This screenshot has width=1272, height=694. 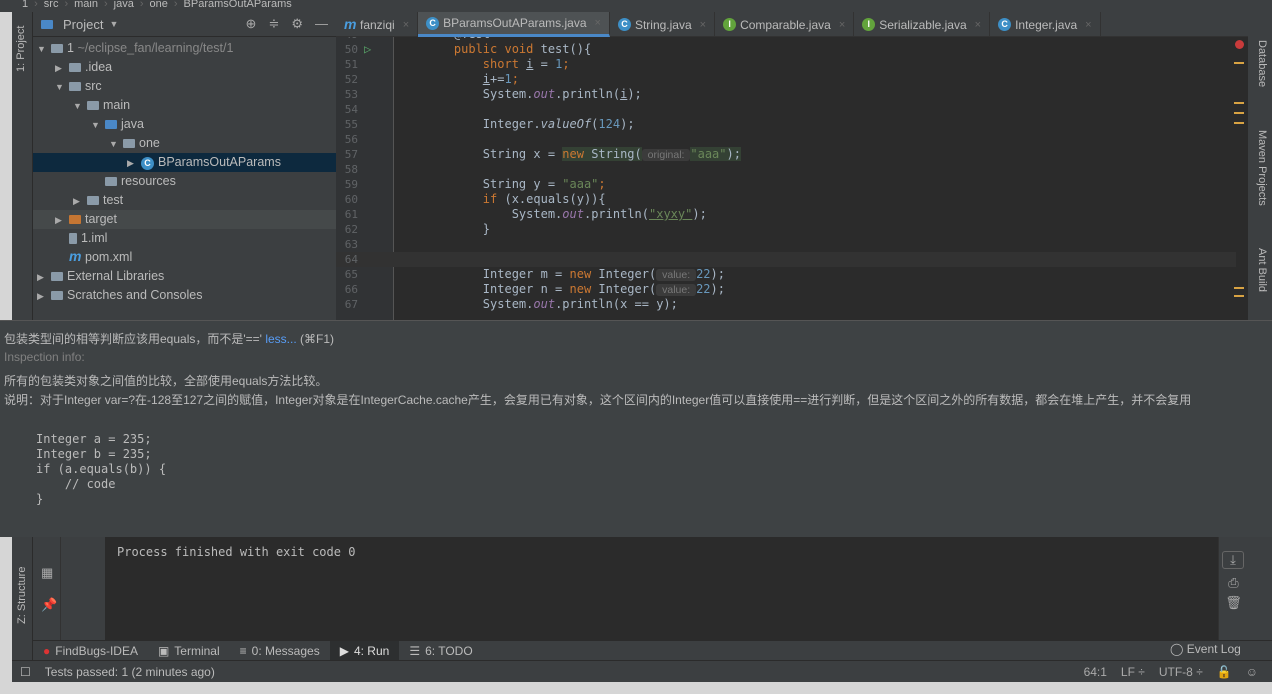 I want to click on maven-tool-button: Maven Projects, so click(x=1262, y=168).